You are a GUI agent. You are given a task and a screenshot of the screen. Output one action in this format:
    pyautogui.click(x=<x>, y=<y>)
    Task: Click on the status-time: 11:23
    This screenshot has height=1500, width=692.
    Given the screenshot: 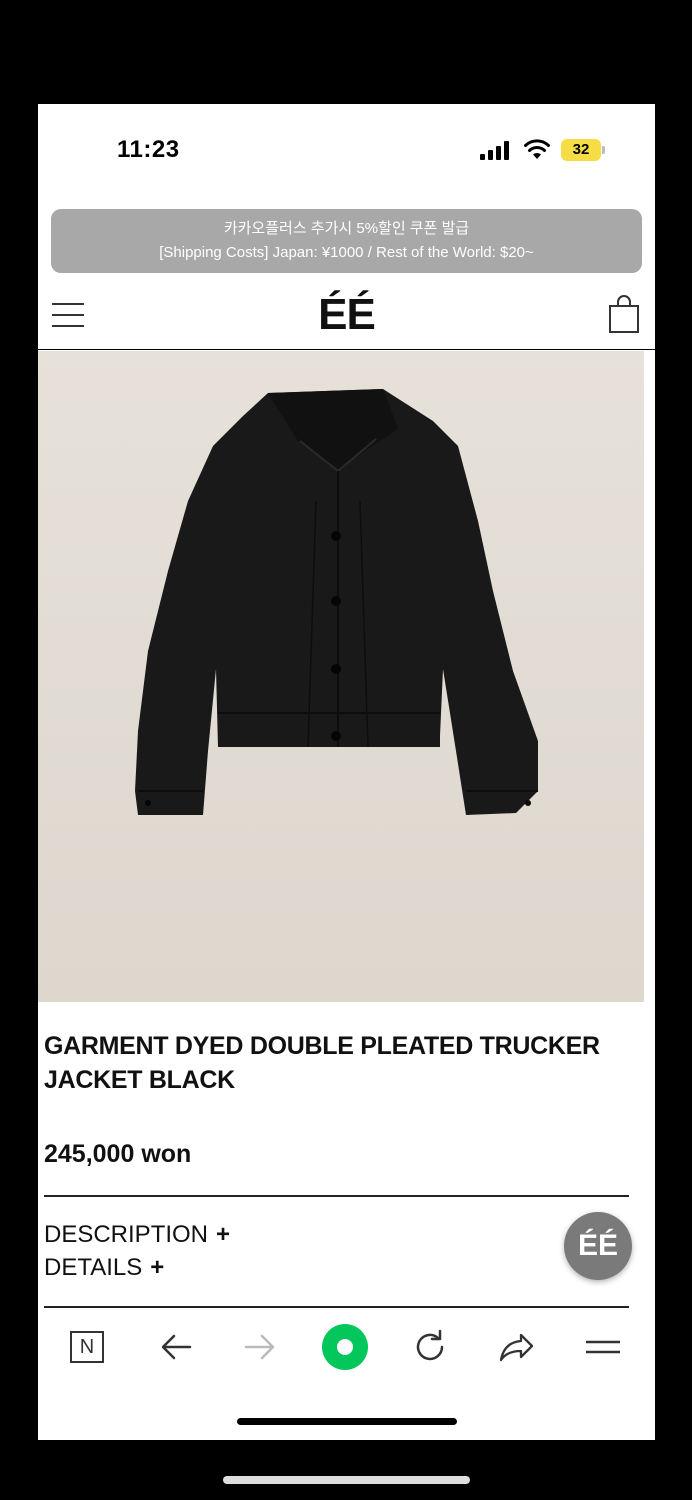 What is the action you would take?
    pyautogui.click(x=148, y=149)
    